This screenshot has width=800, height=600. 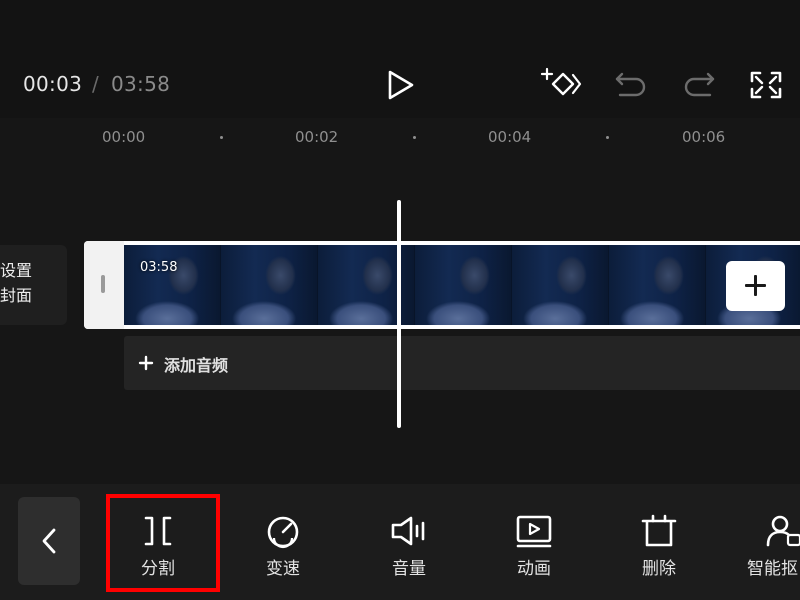 I want to click on undo-button, so click(x=632, y=85).